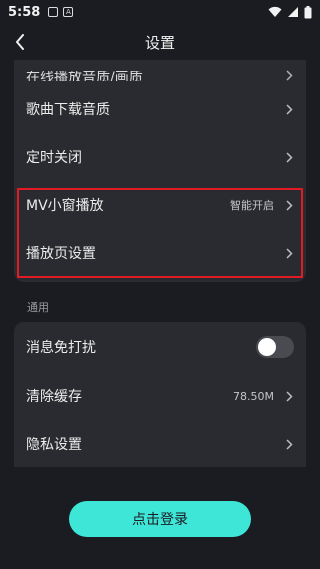 Image resolution: width=320 pixels, height=569 pixels. I want to click on page-title: 设置, so click(159, 42).